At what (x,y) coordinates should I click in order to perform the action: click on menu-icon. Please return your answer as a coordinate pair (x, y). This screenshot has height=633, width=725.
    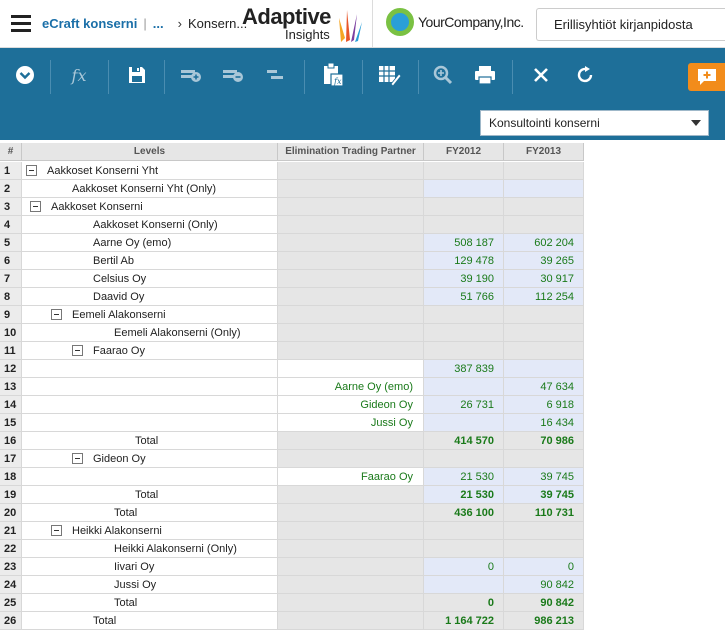
    Looking at the image, I should click on (21, 24).